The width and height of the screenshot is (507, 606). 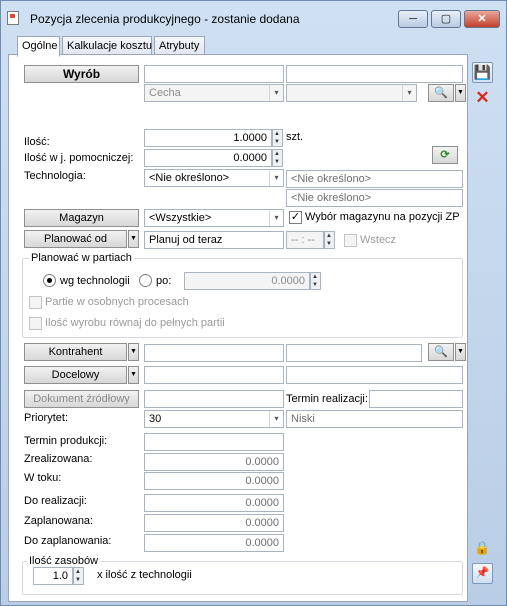 I want to click on wybor-magazynu-label: Wybór magazynu na pozycji ZP, so click(x=382, y=217).